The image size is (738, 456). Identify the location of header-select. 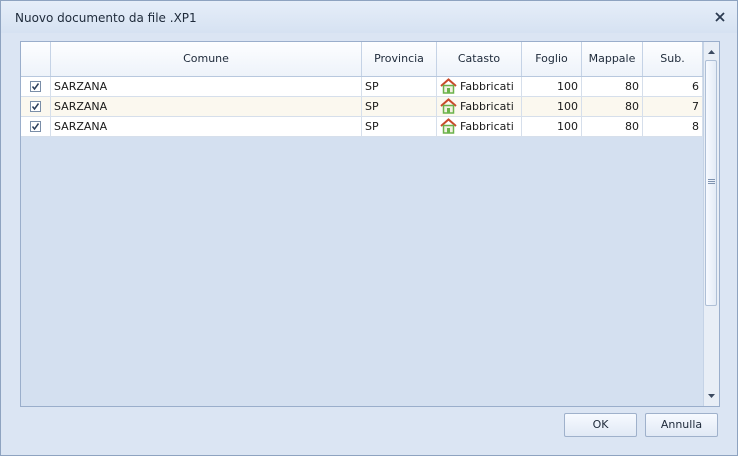
(36, 59).